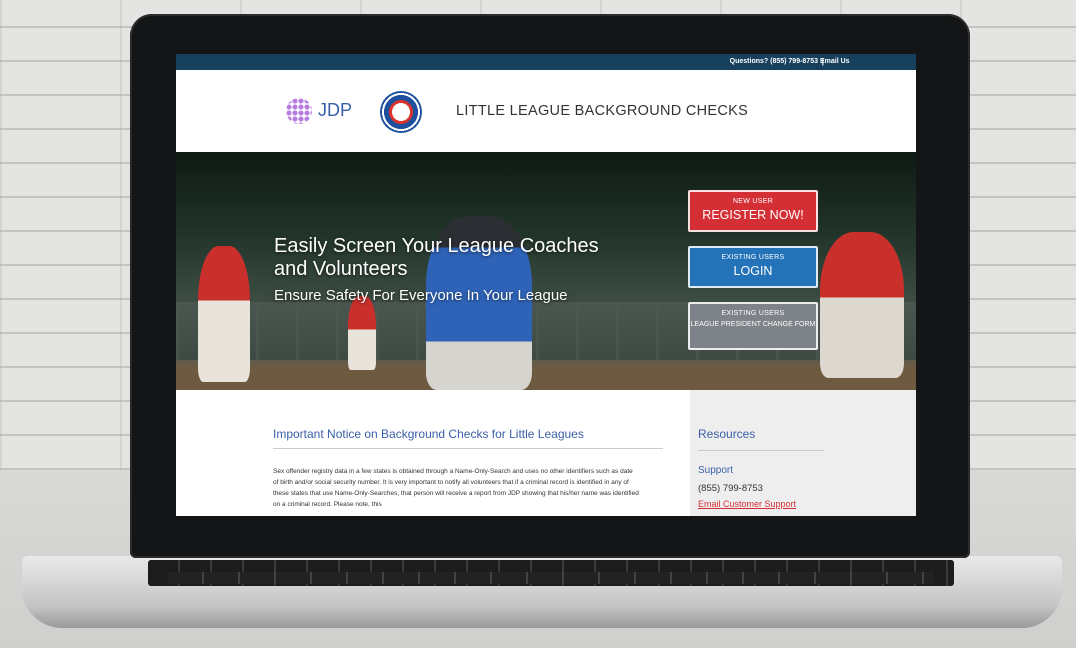 The image size is (1076, 648). What do you see at coordinates (753, 257) in the screenshot?
I see `login-small-label: EXISTING USERS` at bounding box center [753, 257].